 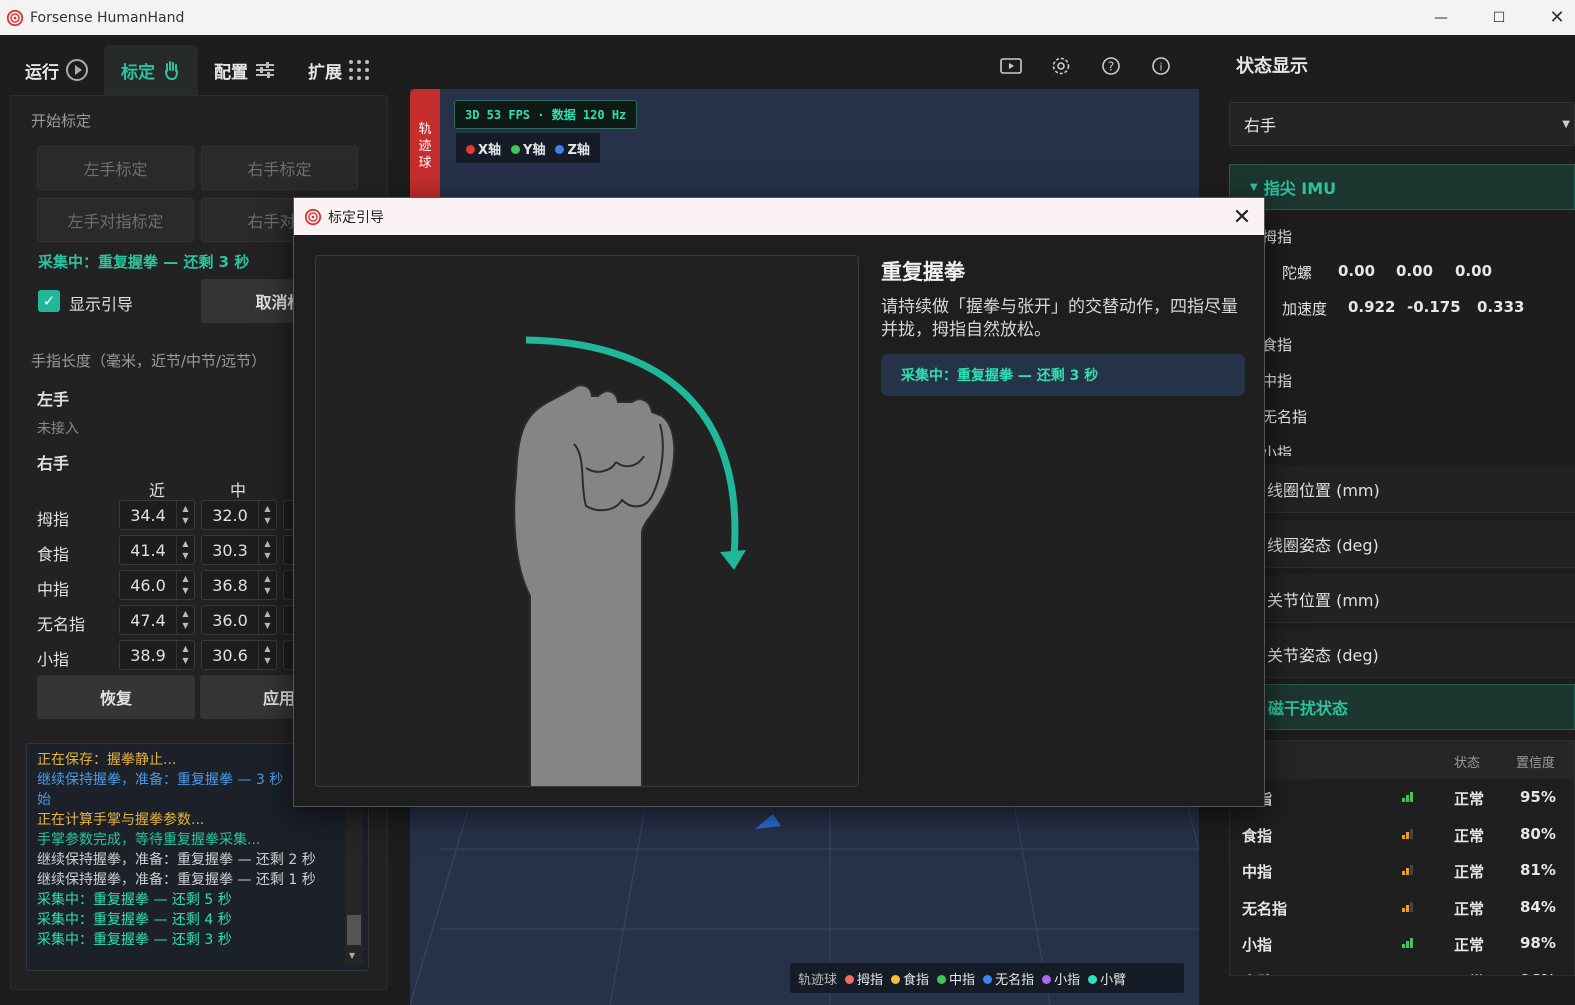 I want to click on legend-item: 拇指, so click(x=864, y=978).